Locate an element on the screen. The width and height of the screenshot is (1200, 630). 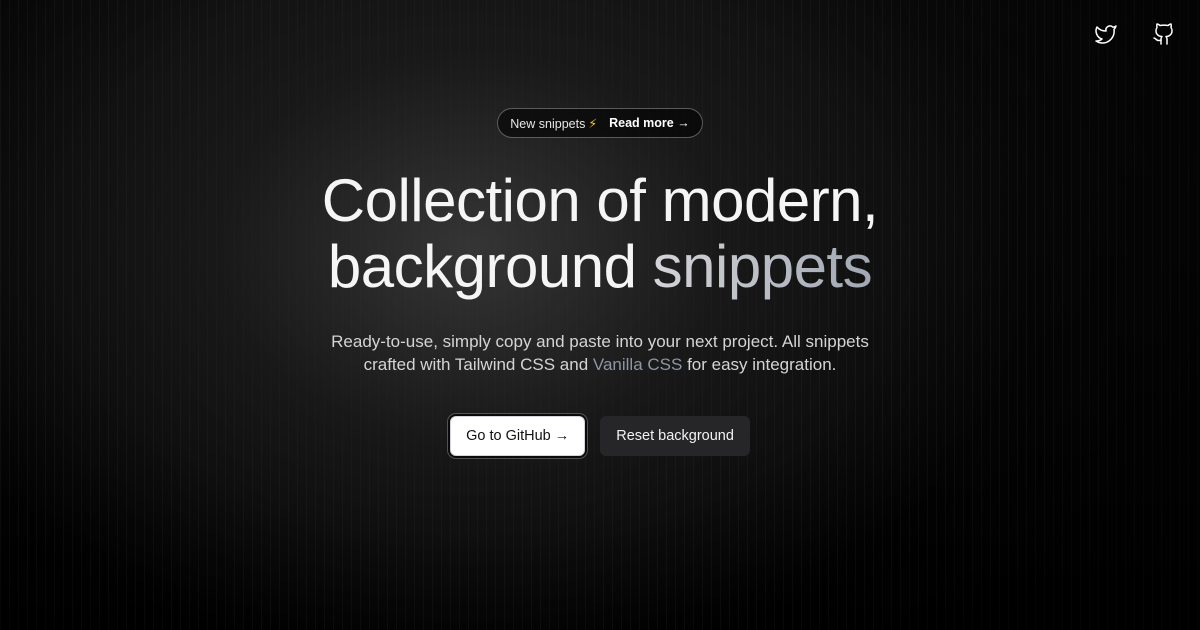
hero-actions: Go to GitHub → Reset background is located at coordinates (600, 436).